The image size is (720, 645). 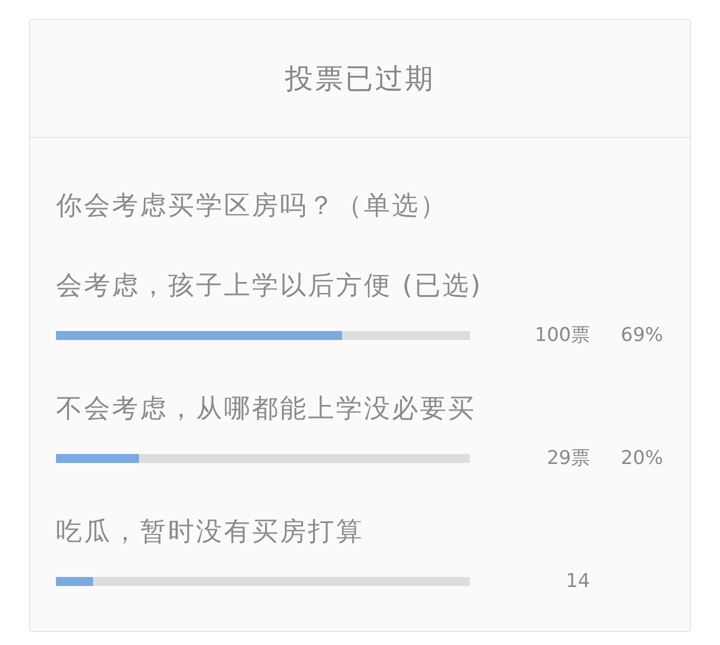 What do you see at coordinates (252, 206) in the screenshot?
I see `poll-question: 你会考虑买学区房吗？（单选）` at bounding box center [252, 206].